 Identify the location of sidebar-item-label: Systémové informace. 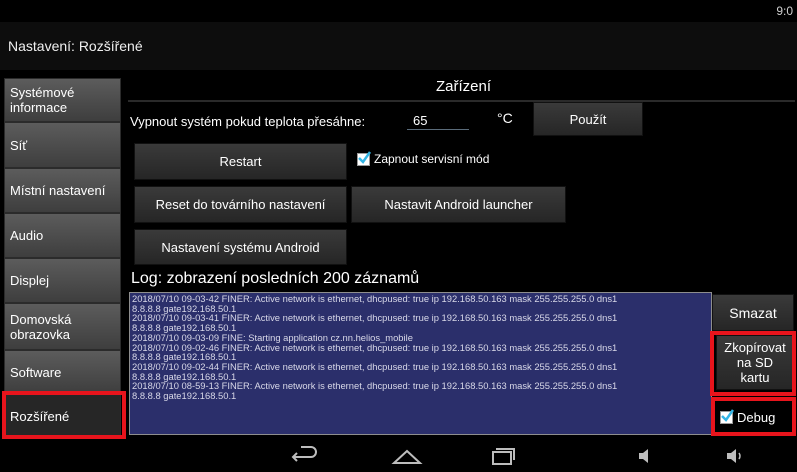
(42, 100).